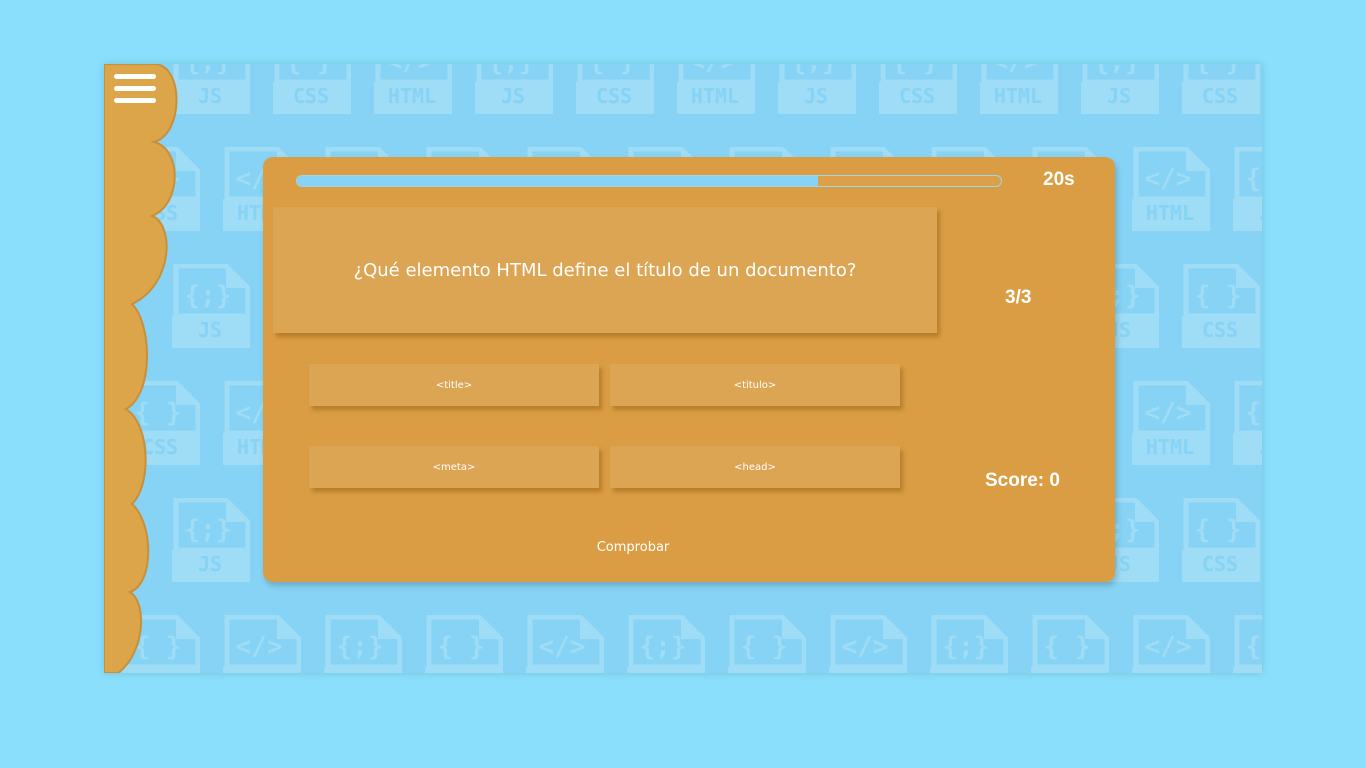 The width and height of the screenshot is (1366, 768). Describe the element at coordinates (633, 547) in the screenshot. I see `check-answer-button: Comprobar` at that location.